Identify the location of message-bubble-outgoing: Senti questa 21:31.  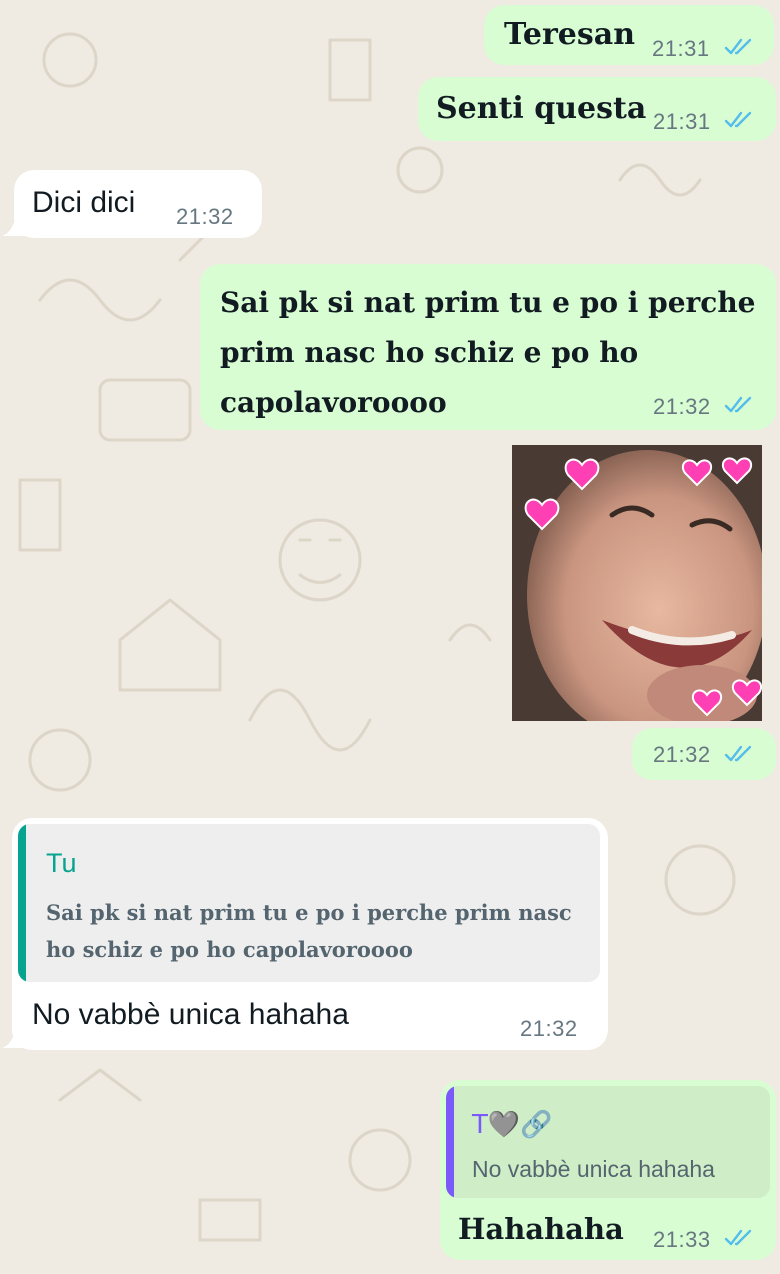
(597, 109).